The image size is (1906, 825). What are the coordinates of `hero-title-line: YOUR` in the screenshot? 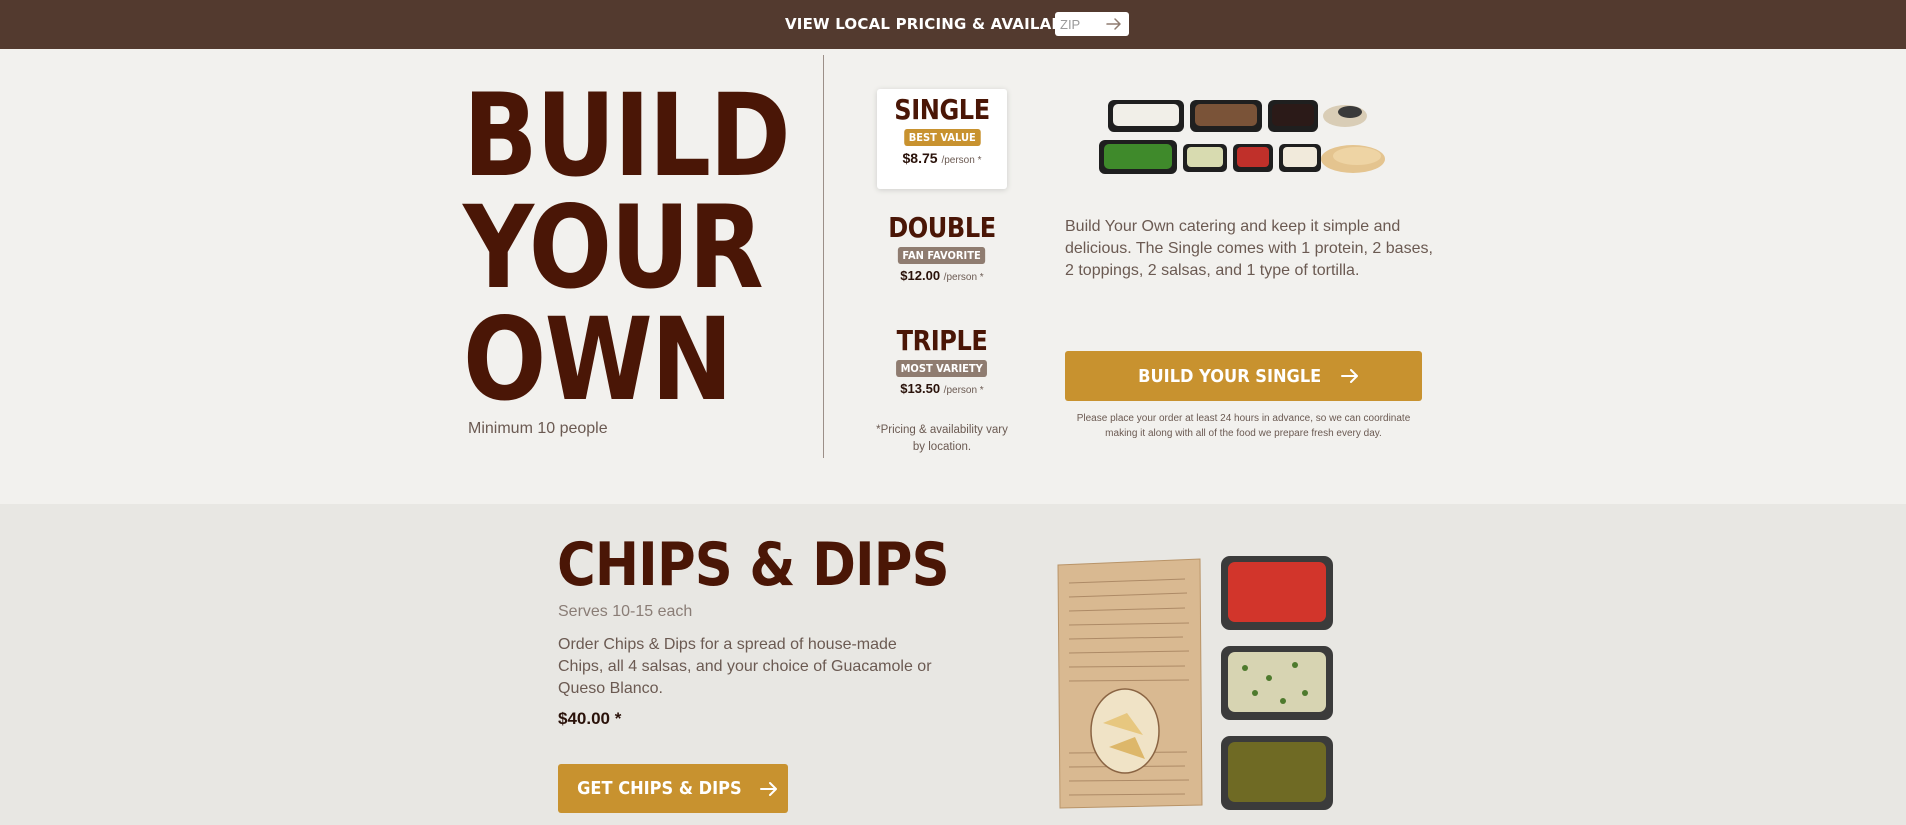 It's located at (613, 247).